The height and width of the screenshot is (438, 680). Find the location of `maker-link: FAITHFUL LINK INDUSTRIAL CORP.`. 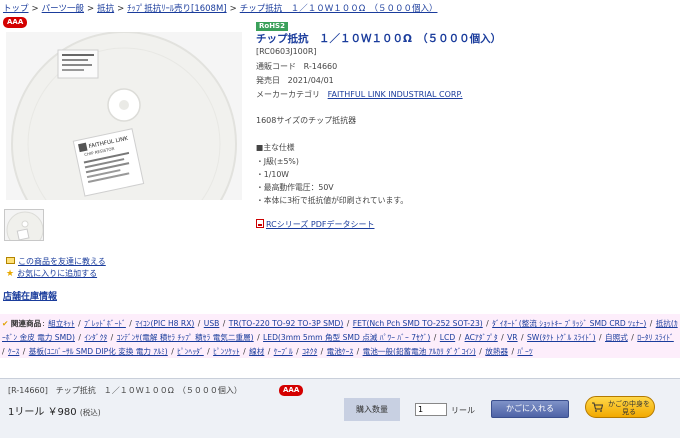

maker-link: FAITHFUL LINK INDUSTRIAL CORP. is located at coordinates (395, 94).